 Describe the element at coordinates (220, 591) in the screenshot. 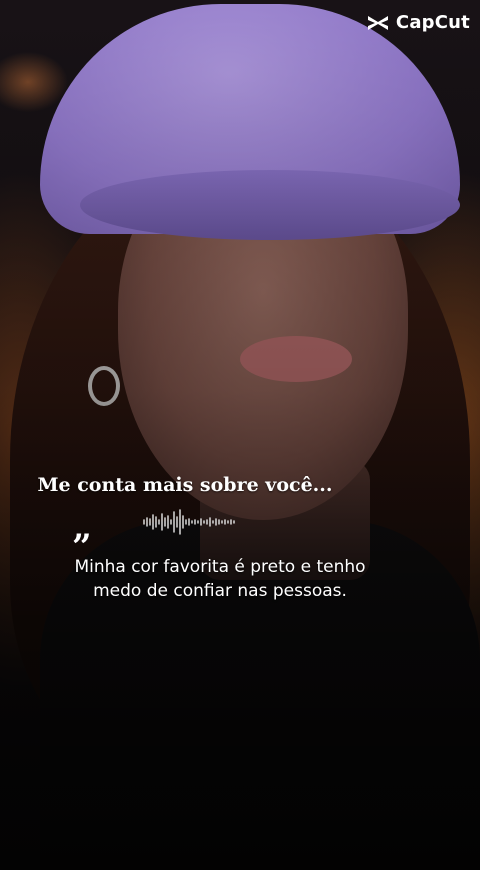

I see `caption-line-2: medo de confiar nas pessoas.` at that location.